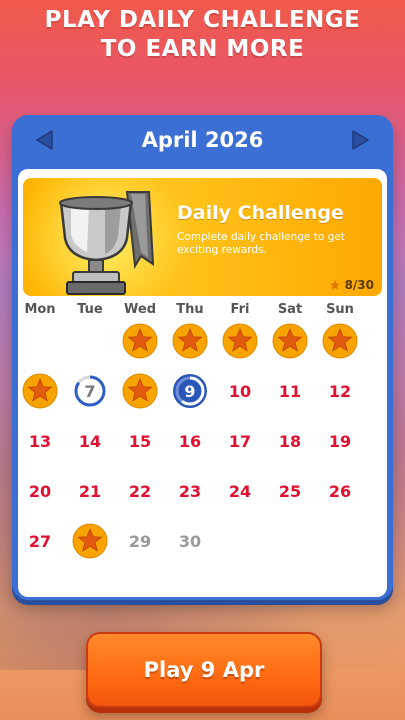 This screenshot has width=405, height=720. I want to click on day-9: 9, so click(190, 391).